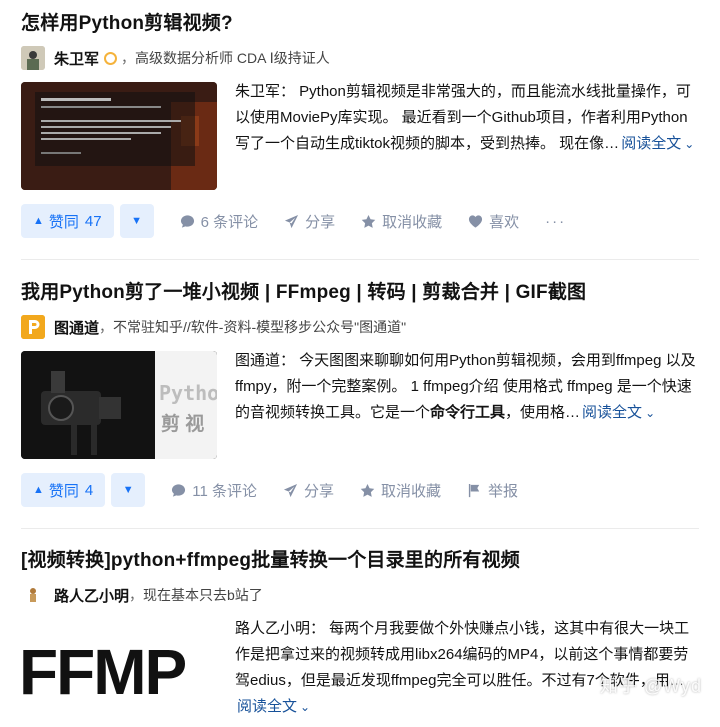 This screenshot has height=727, width=720. I want to click on card-title: [视频转换]python+ffmpeg批量转换一个目录里的所有视频, so click(361, 561).